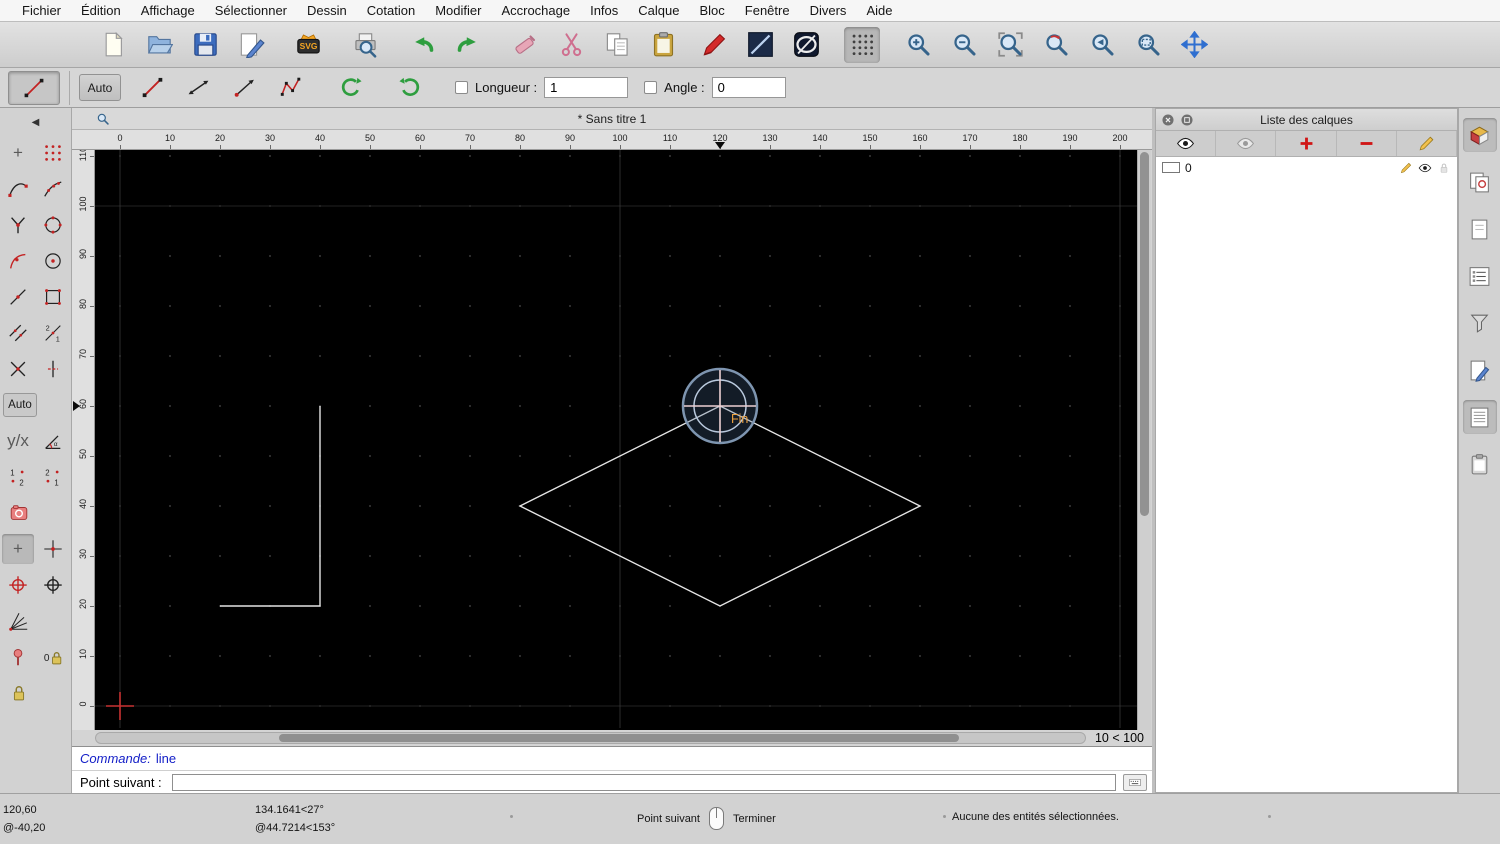  I want to click on angle-checkbox, so click(651, 87).